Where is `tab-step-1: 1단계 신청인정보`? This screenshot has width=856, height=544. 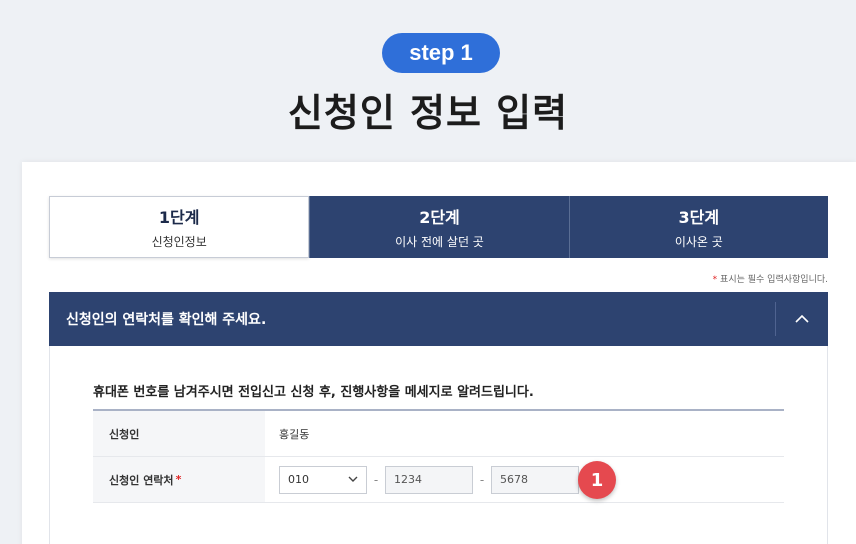 tab-step-1: 1단계 신청인정보 is located at coordinates (179, 227).